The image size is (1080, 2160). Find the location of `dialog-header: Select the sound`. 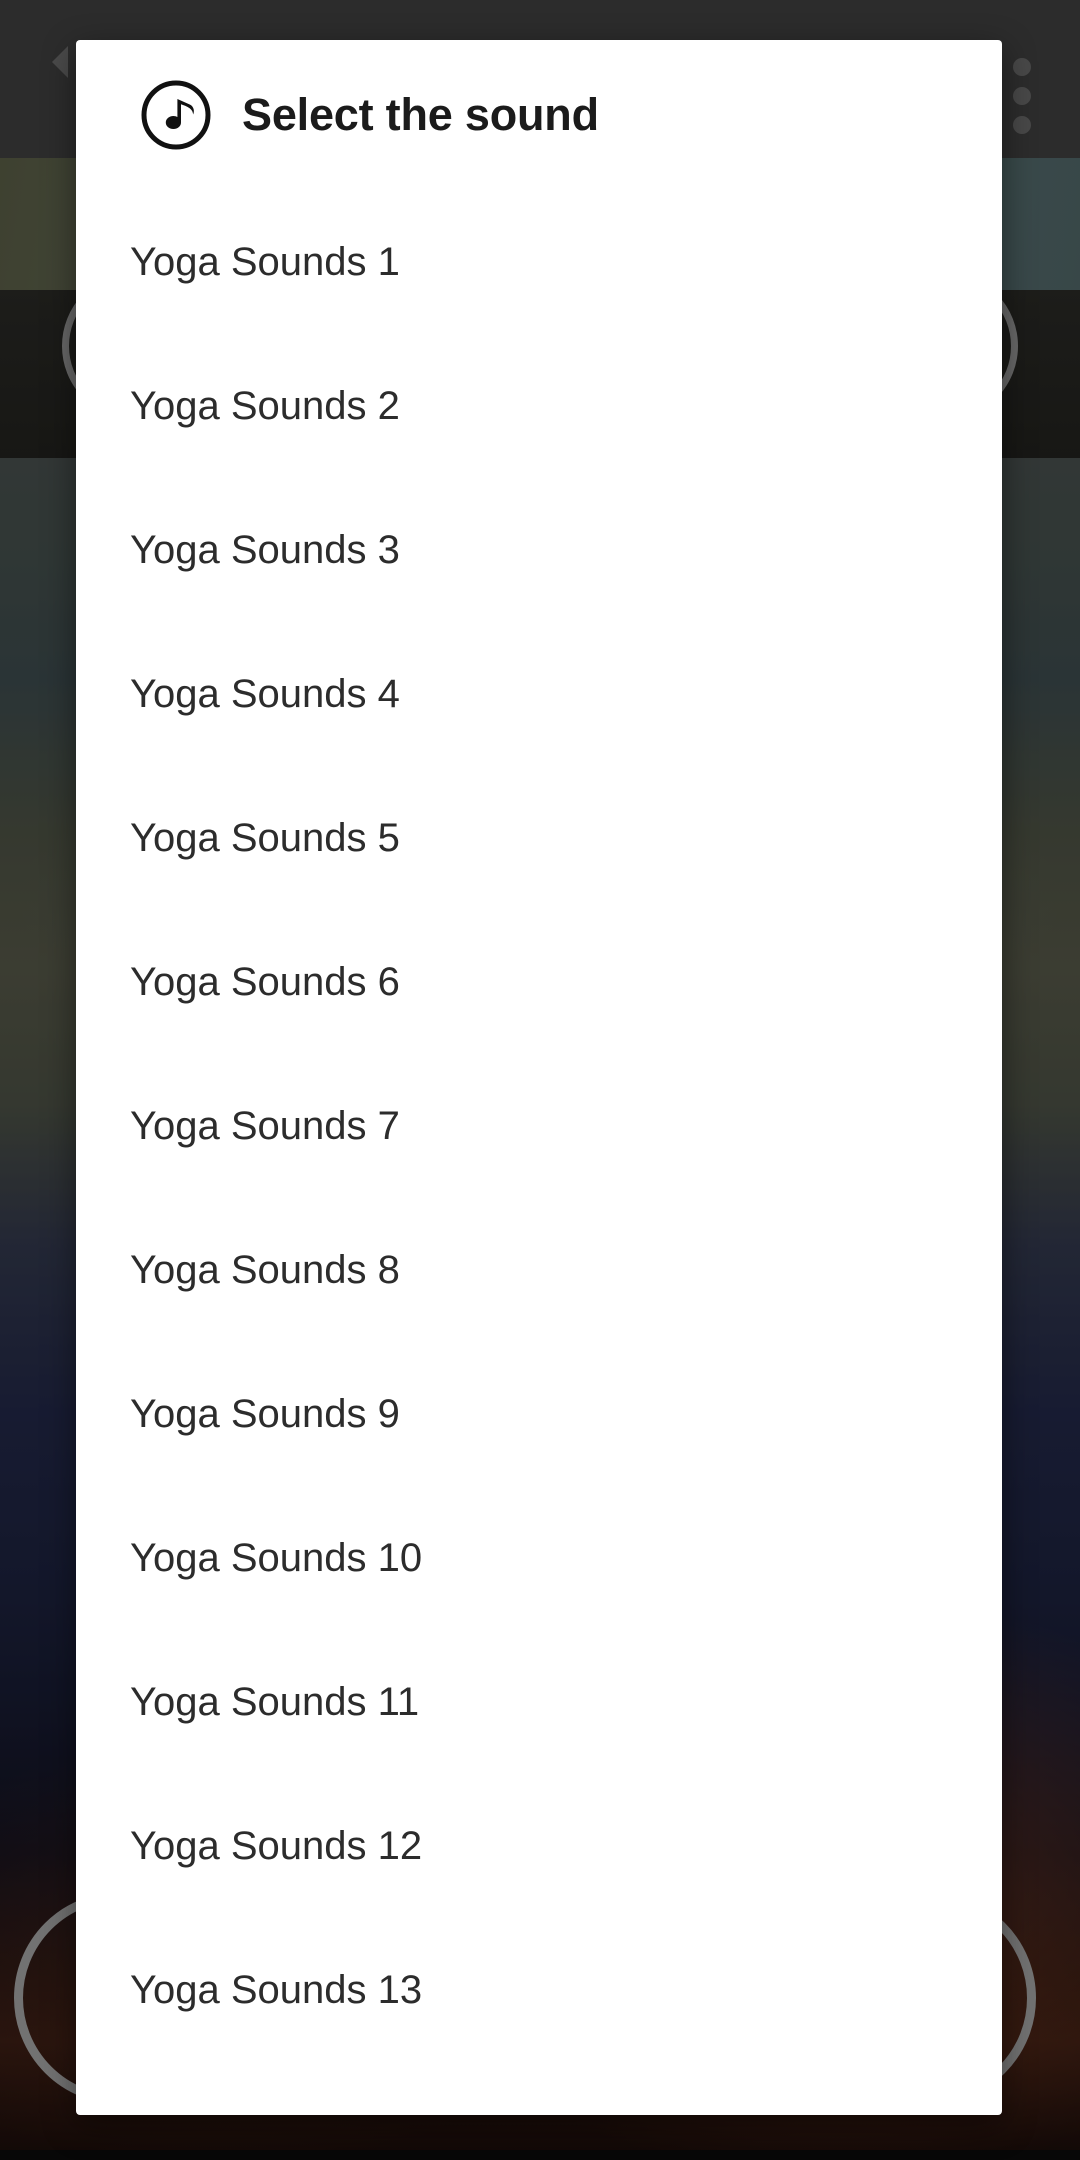

dialog-header: Select the sound is located at coordinates (539, 115).